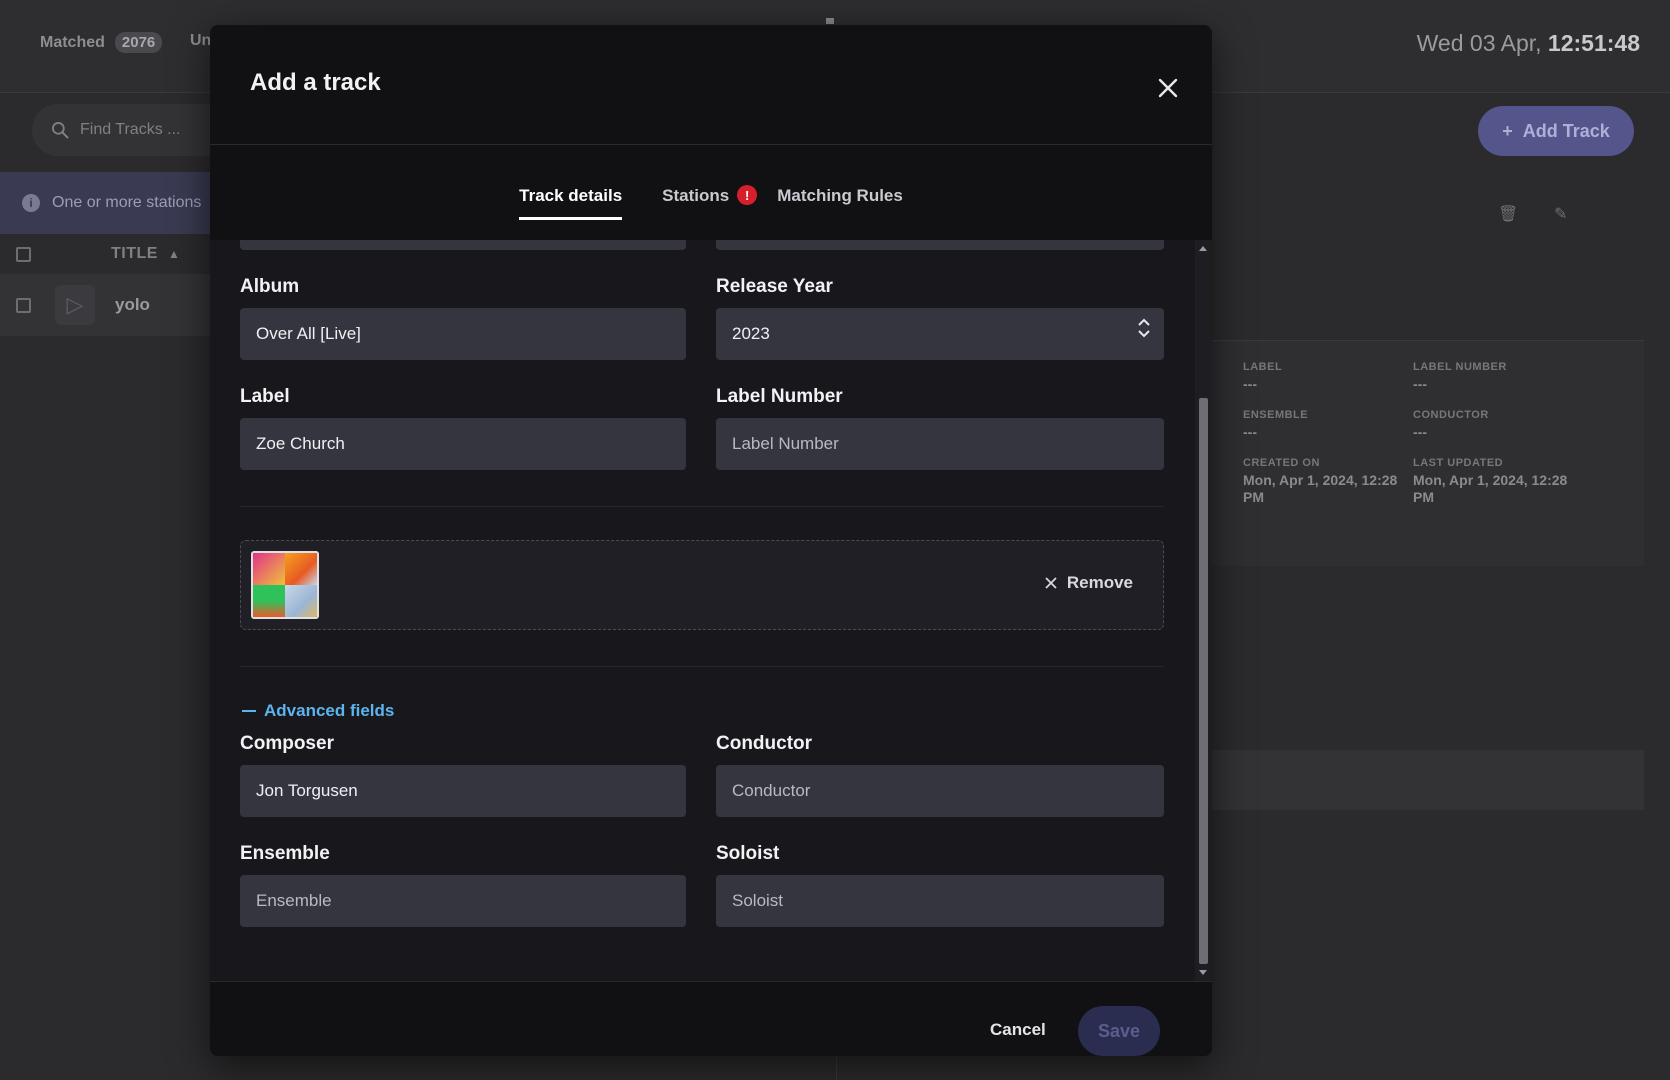 This screenshot has width=1670, height=1080. Describe the element at coordinates (1420, 432) in the screenshot. I see `detail-conductor-value: ---` at that location.